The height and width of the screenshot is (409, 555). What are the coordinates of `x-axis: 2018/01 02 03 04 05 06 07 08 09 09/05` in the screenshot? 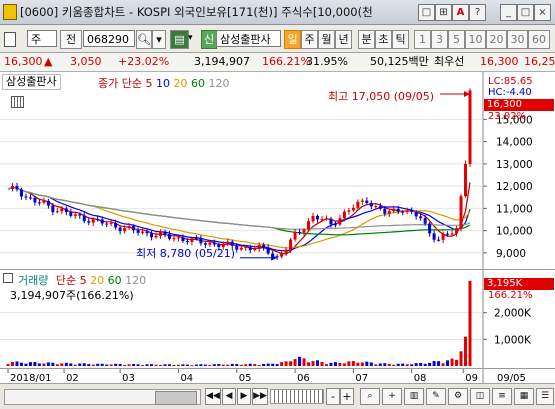 It's located at (277, 375).